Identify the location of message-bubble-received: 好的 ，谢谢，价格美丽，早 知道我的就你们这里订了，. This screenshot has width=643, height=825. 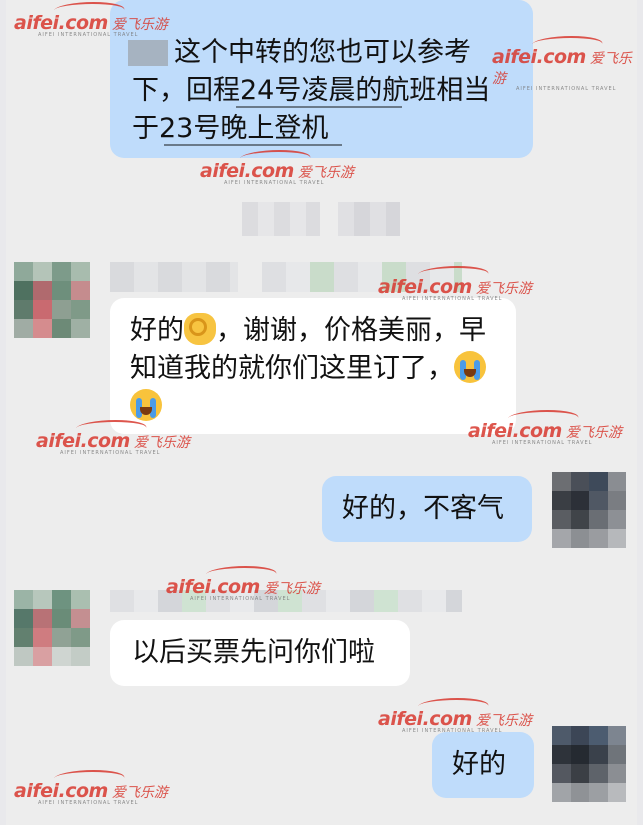
(313, 366).